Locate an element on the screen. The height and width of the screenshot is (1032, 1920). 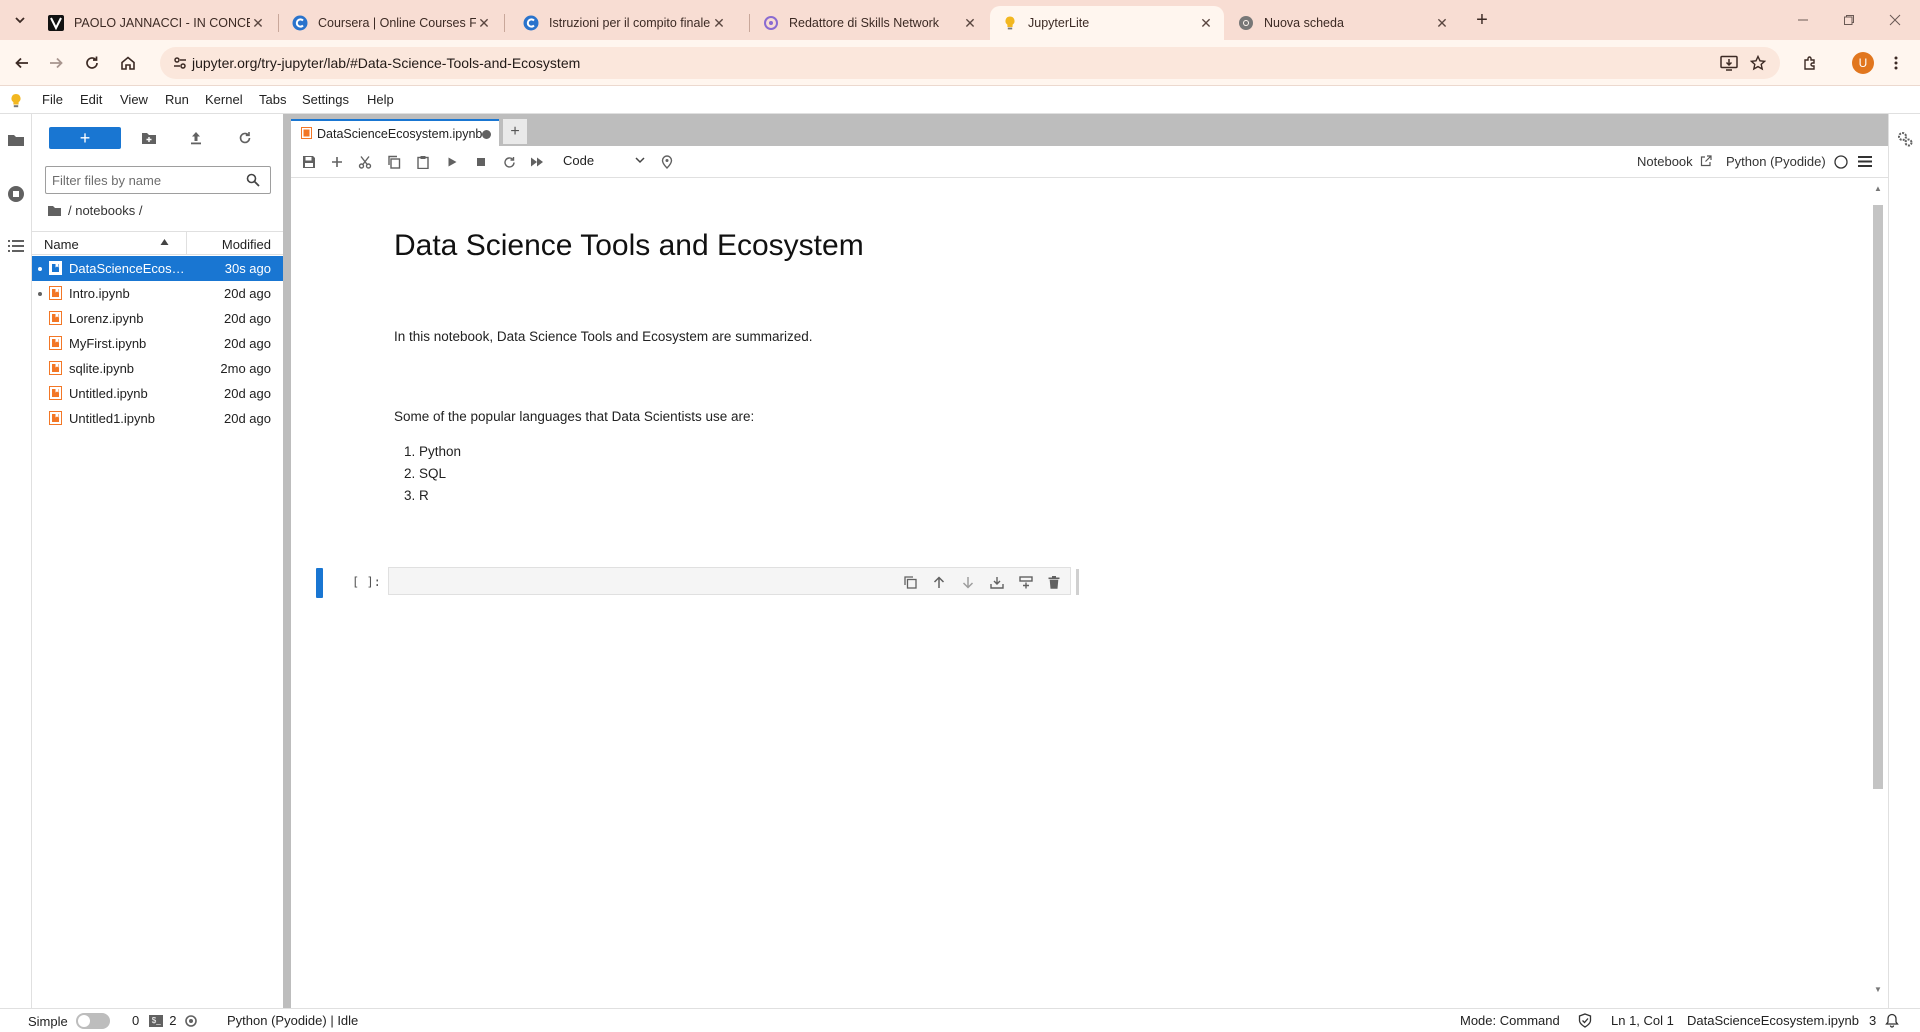
refresh-file-list-button is located at coordinates (245, 138).